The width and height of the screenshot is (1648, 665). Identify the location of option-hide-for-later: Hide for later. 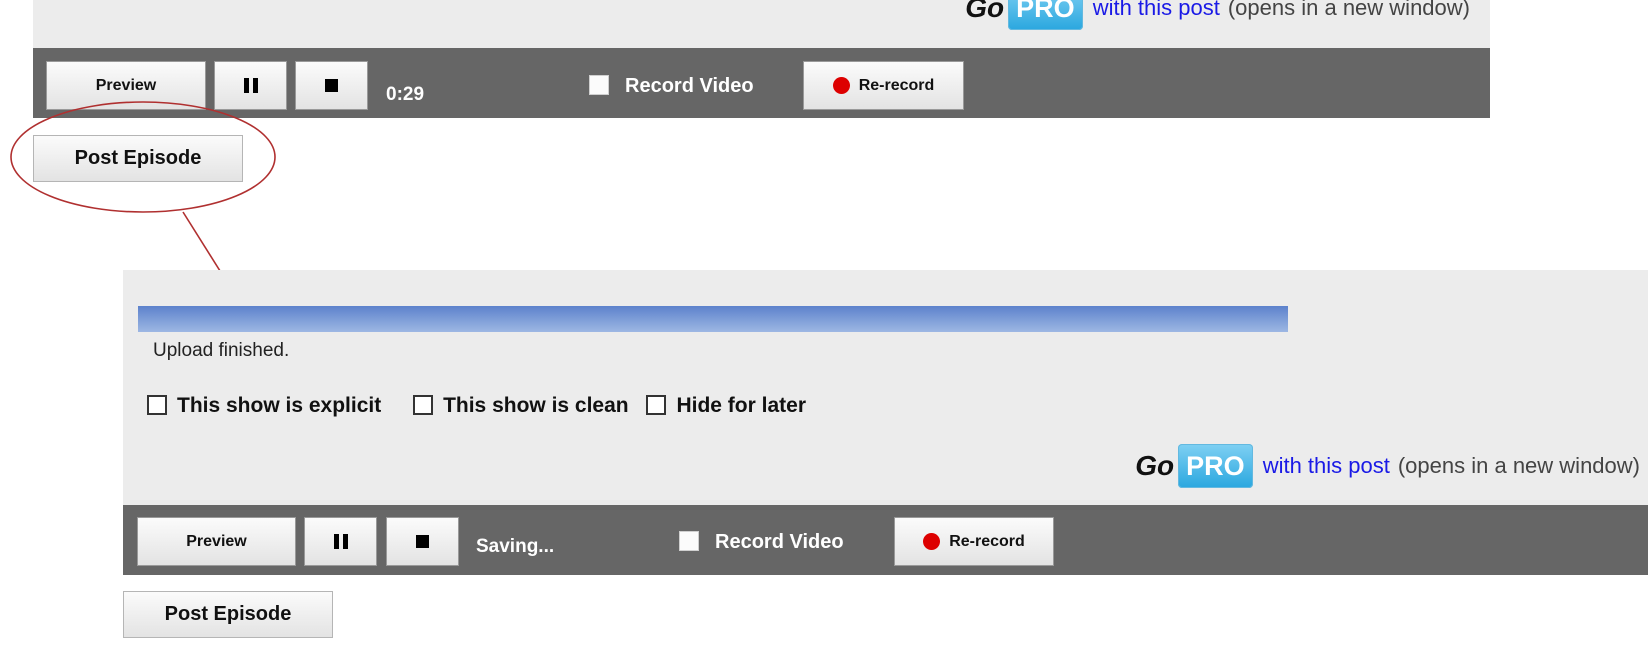
(726, 405).